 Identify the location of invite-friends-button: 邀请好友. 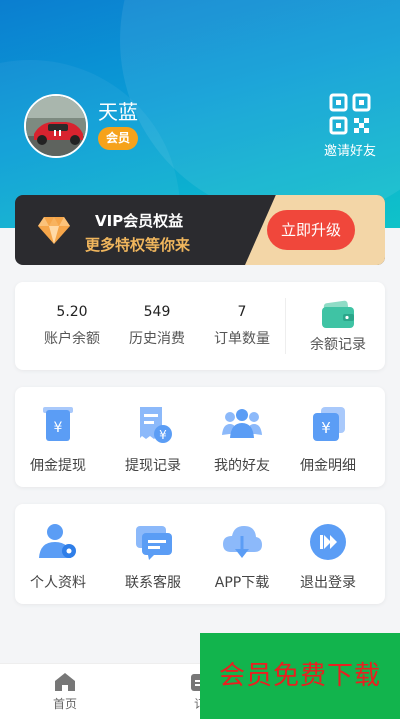
(350, 125).